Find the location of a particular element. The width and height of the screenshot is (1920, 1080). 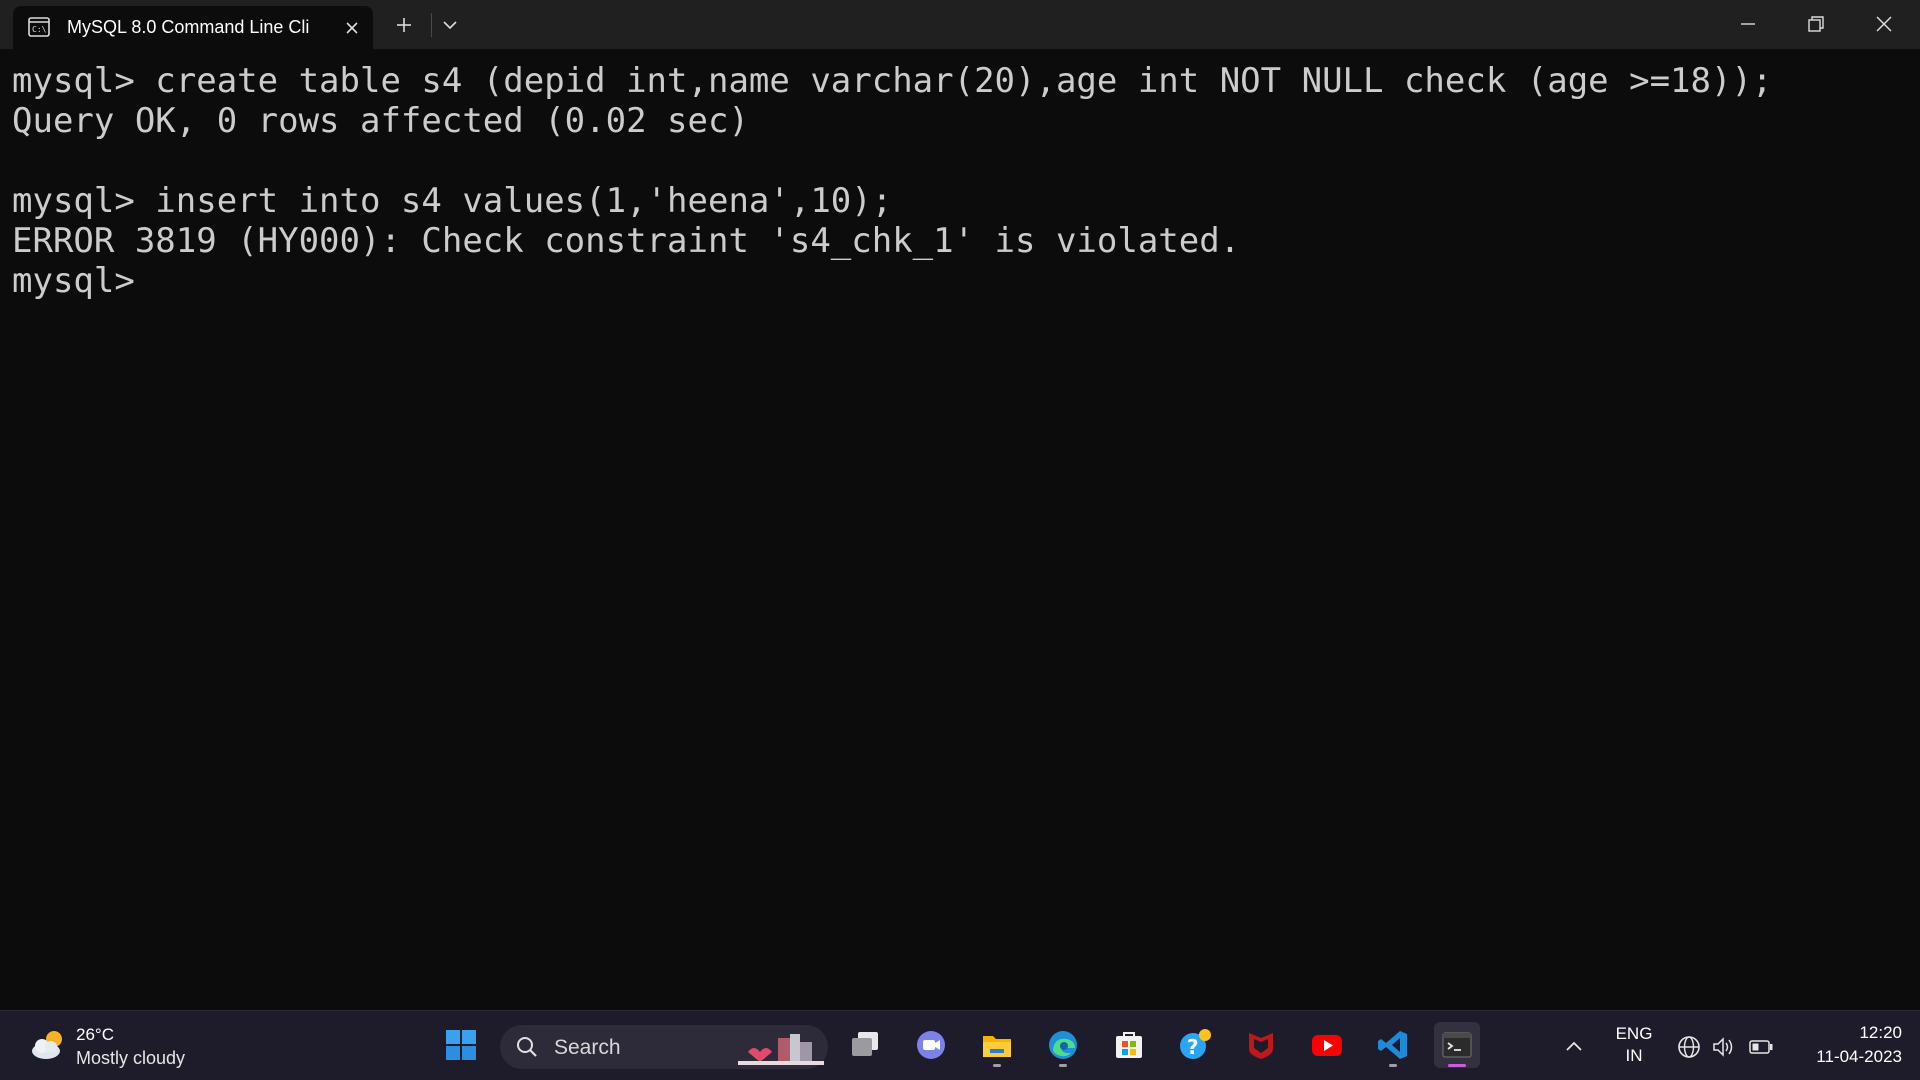

youtube-button is located at coordinates (1327, 1045).